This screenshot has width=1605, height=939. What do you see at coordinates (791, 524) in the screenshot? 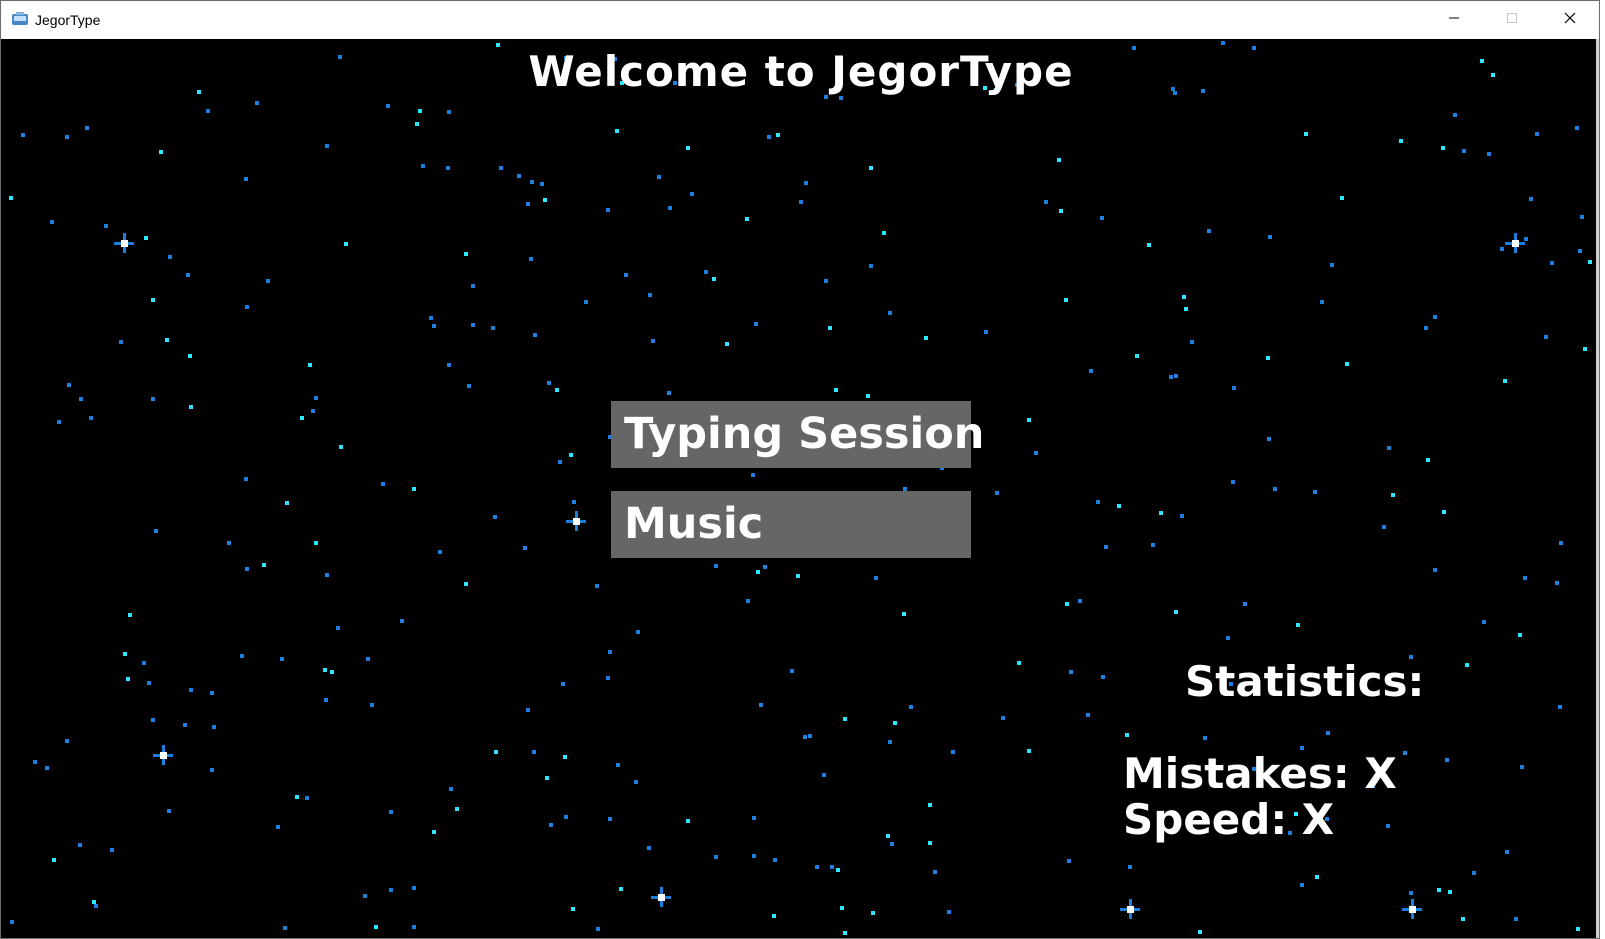
I see `music-button: Music` at bounding box center [791, 524].